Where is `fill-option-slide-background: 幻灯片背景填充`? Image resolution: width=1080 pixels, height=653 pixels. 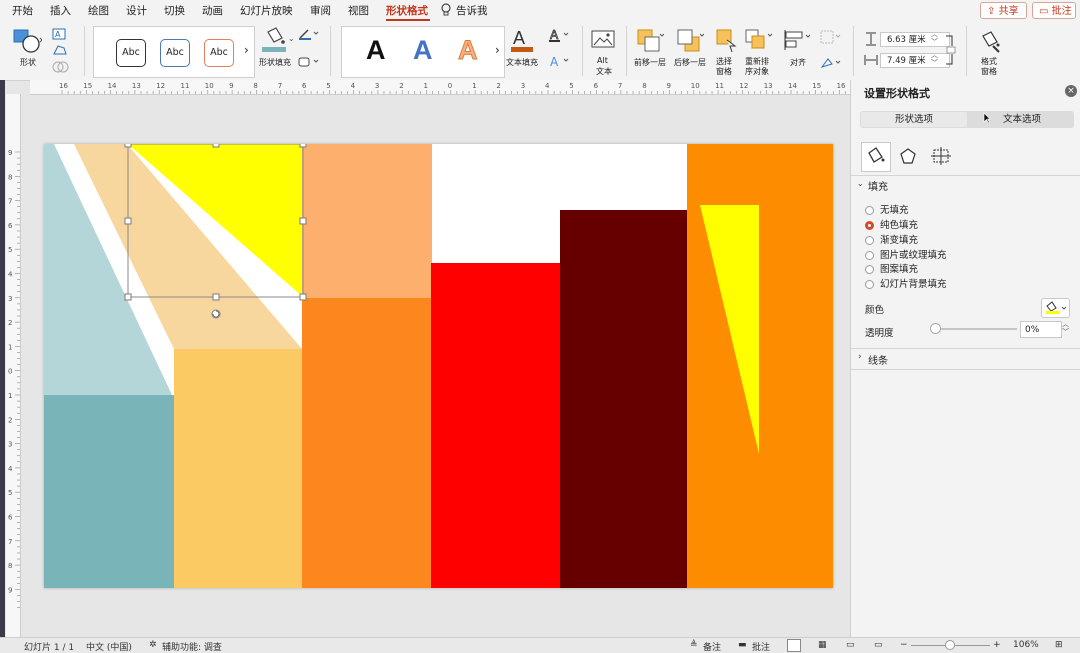 fill-option-slide-background: 幻灯片背景填充 is located at coordinates (906, 283).